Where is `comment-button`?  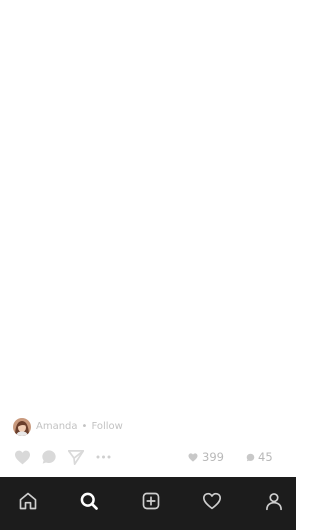 comment-button is located at coordinates (49, 457).